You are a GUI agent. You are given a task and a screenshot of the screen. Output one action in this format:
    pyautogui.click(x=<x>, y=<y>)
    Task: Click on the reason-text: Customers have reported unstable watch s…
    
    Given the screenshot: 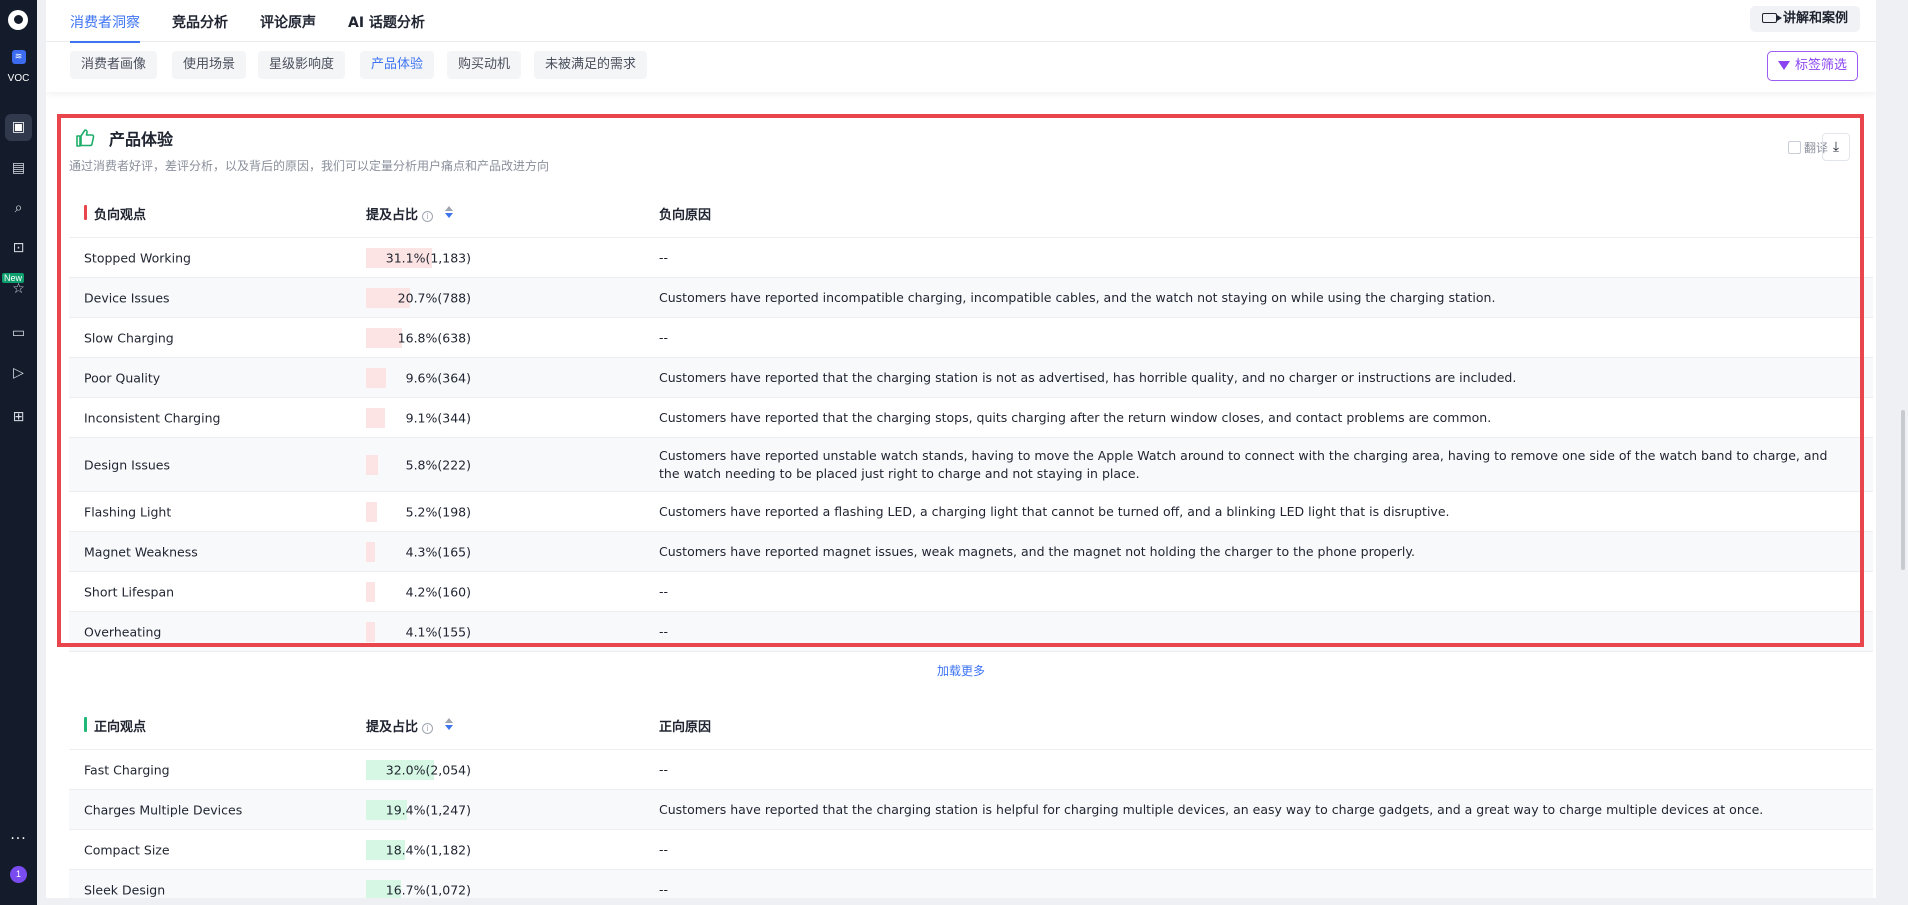 What is the action you would take?
    pyautogui.click(x=1243, y=464)
    